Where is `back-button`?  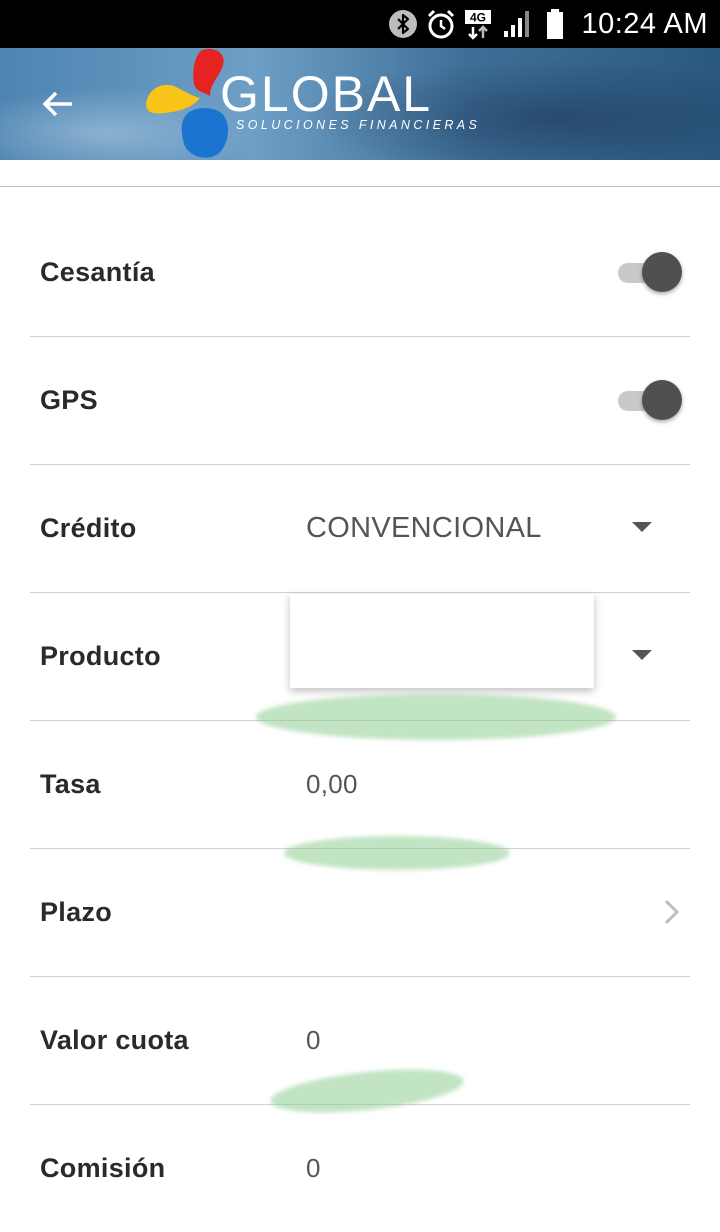 back-button is located at coordinates (58, 104).